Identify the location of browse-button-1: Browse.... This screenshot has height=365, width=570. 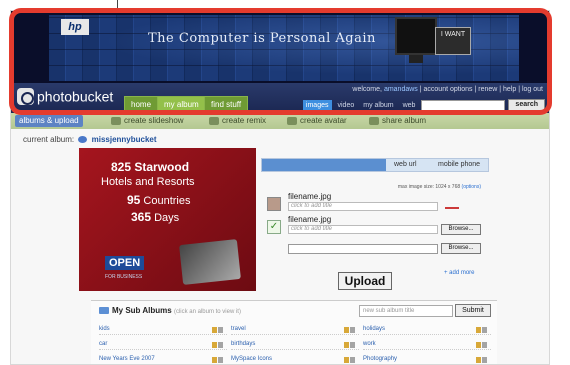
(461, 229).